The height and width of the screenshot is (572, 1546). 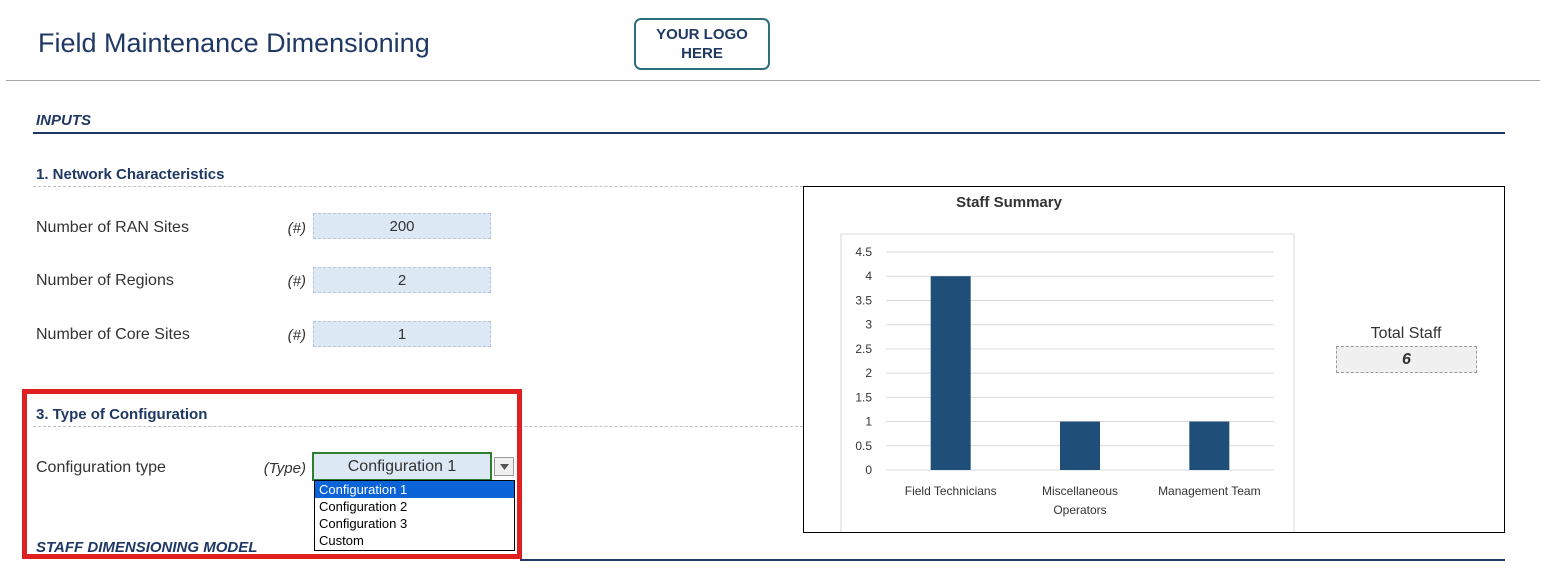 I want to click on y-tick-label: 0.5, so click(x=863, y=446).